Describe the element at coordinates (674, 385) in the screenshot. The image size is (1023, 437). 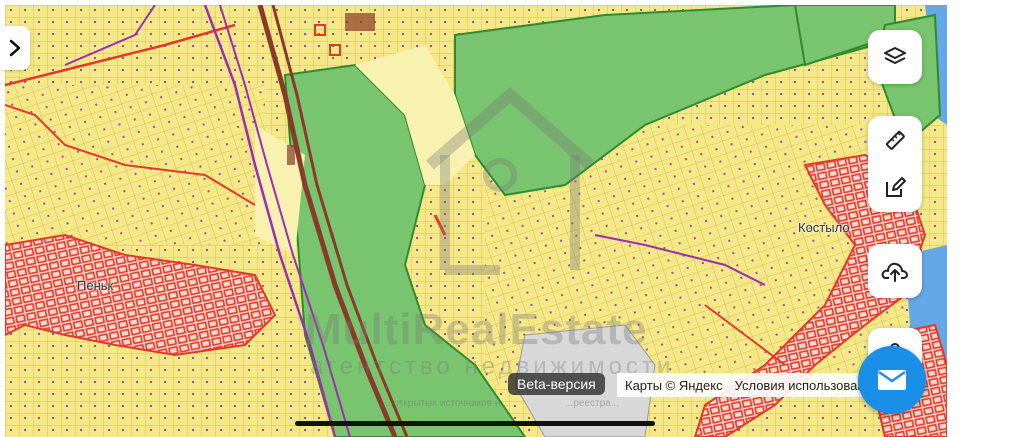
I see `attribution-provider: Карты © Яндекс` at that location.